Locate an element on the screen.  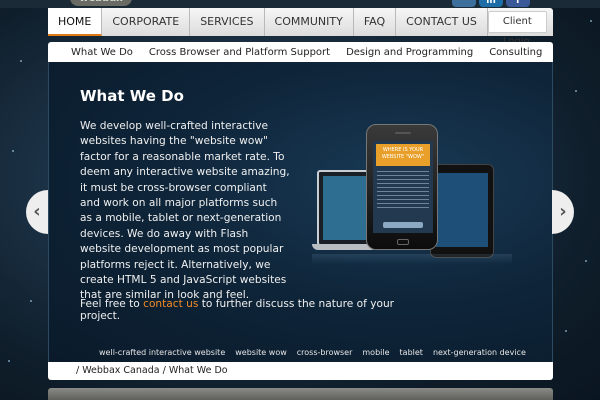
phone-banner: WHERE IS YOUR WEBSITE "WOW" is located at coordinates (403, 155).